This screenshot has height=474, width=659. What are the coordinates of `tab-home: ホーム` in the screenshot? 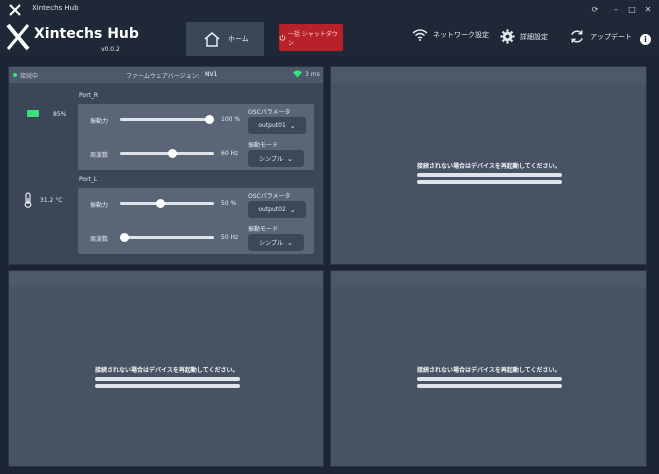 It's located at (225, 39).